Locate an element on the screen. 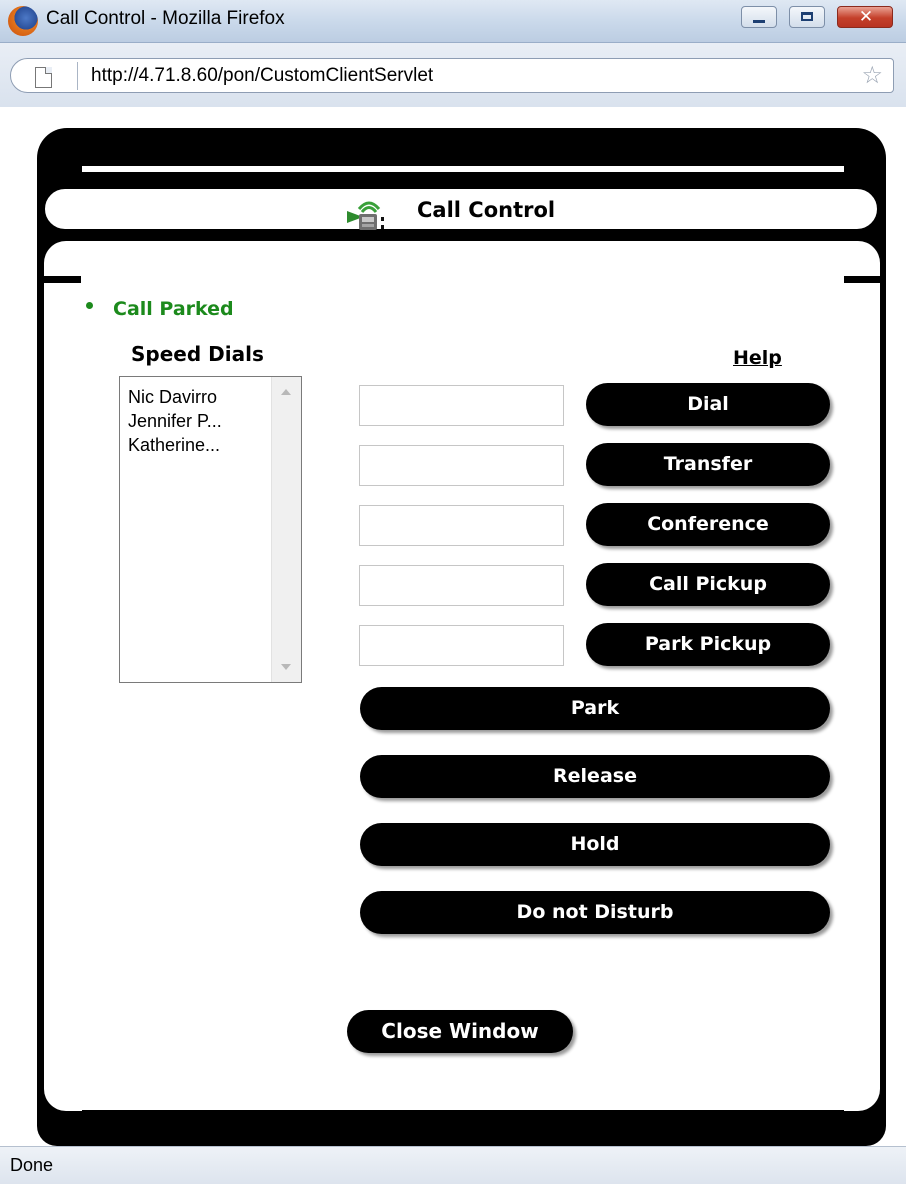 The image size is (906, 1184). transfer-number-input is located at coordinates (461, 465).